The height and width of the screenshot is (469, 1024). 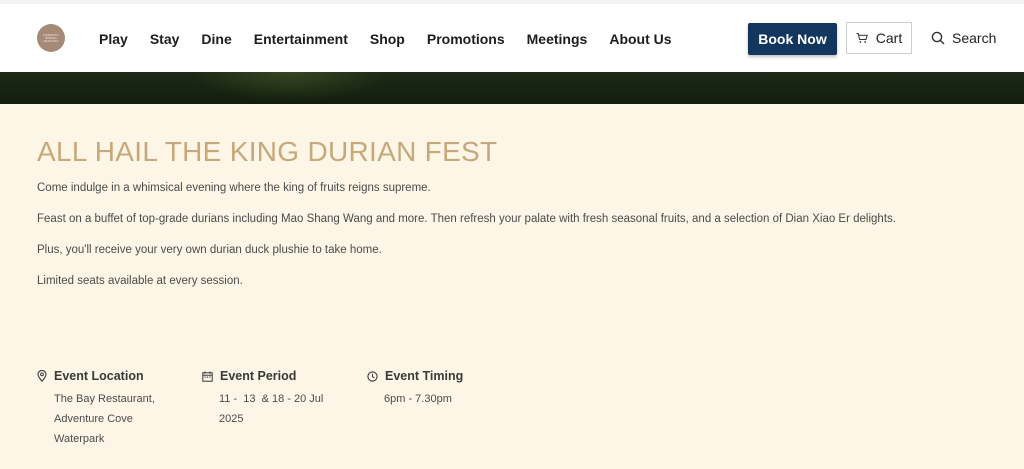 I want to click on nav-item-entertainment: Entertainment, so click(x=301, y=39).